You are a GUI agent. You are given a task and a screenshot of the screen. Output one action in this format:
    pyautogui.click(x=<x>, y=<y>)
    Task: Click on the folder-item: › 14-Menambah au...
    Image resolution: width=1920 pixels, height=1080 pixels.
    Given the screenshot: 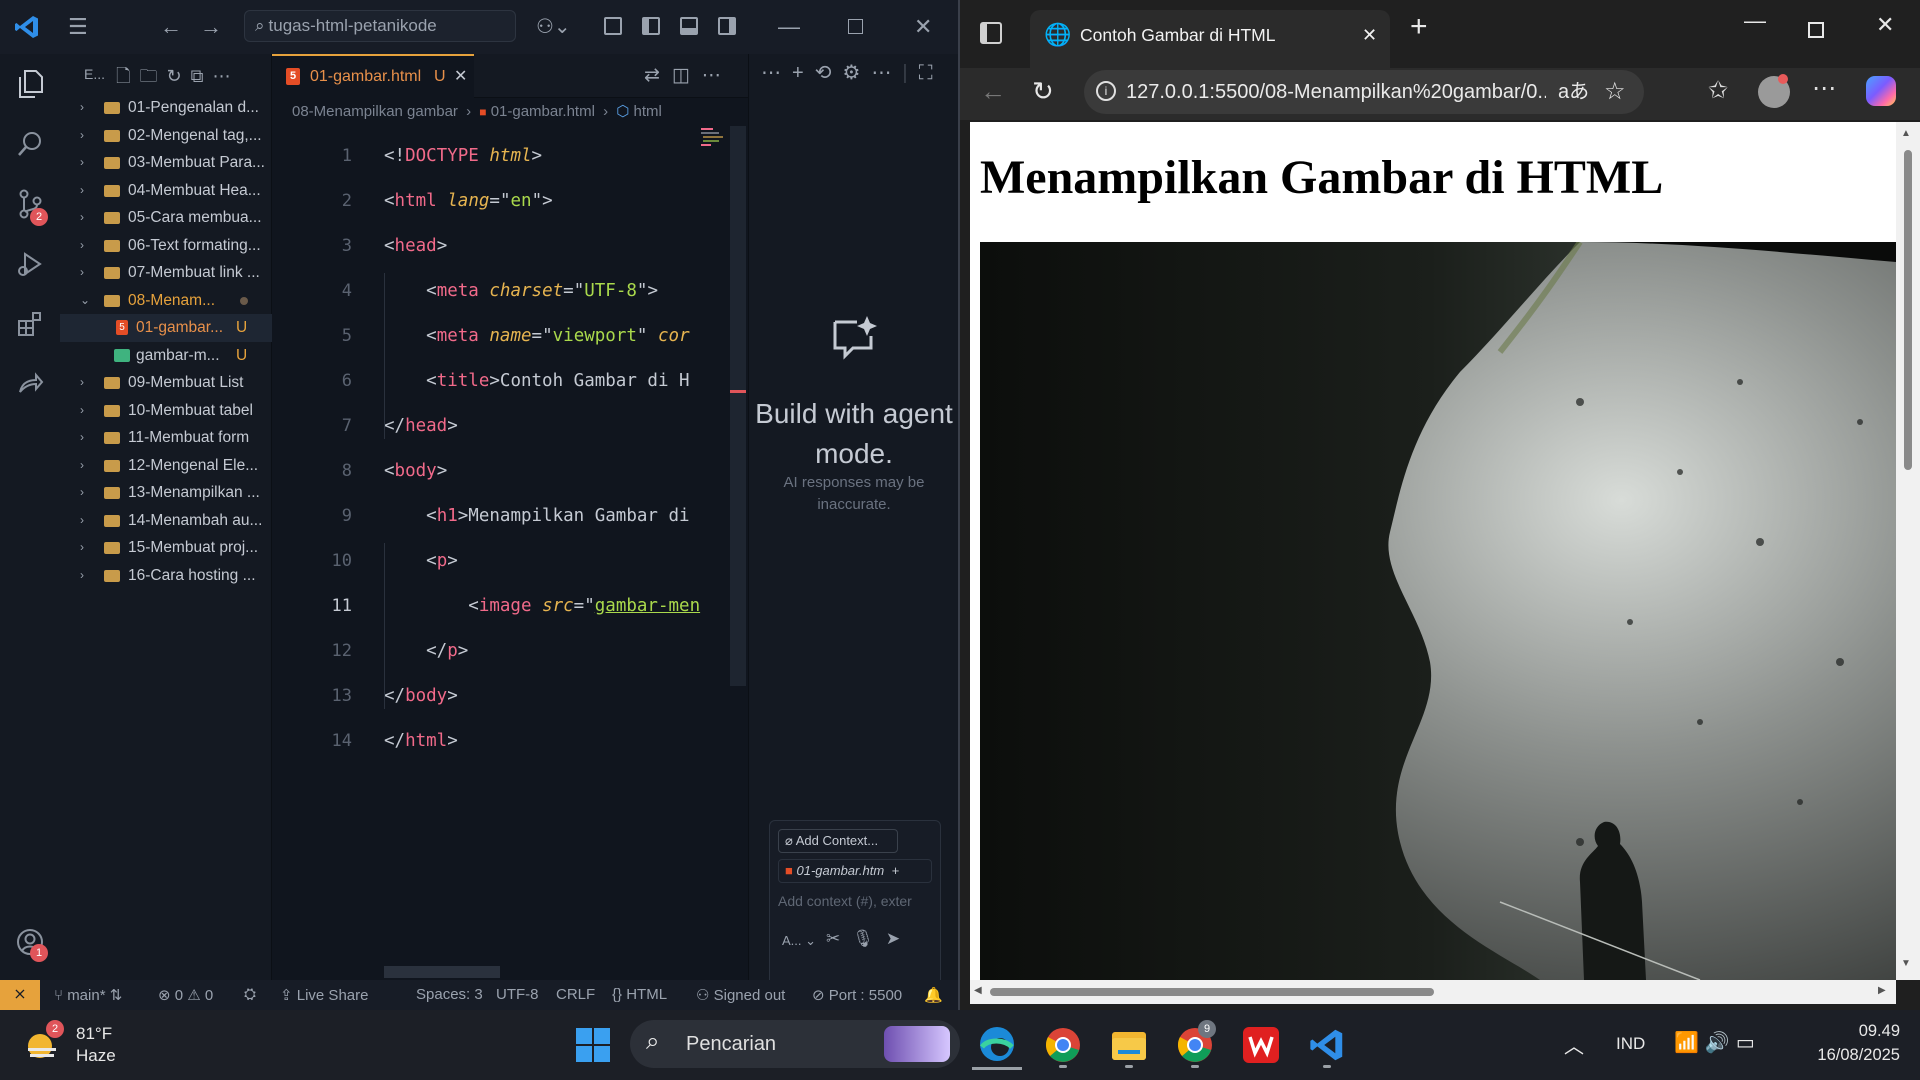 What is the action you would take?
    pyautogui.click(x=166, y=521)
    